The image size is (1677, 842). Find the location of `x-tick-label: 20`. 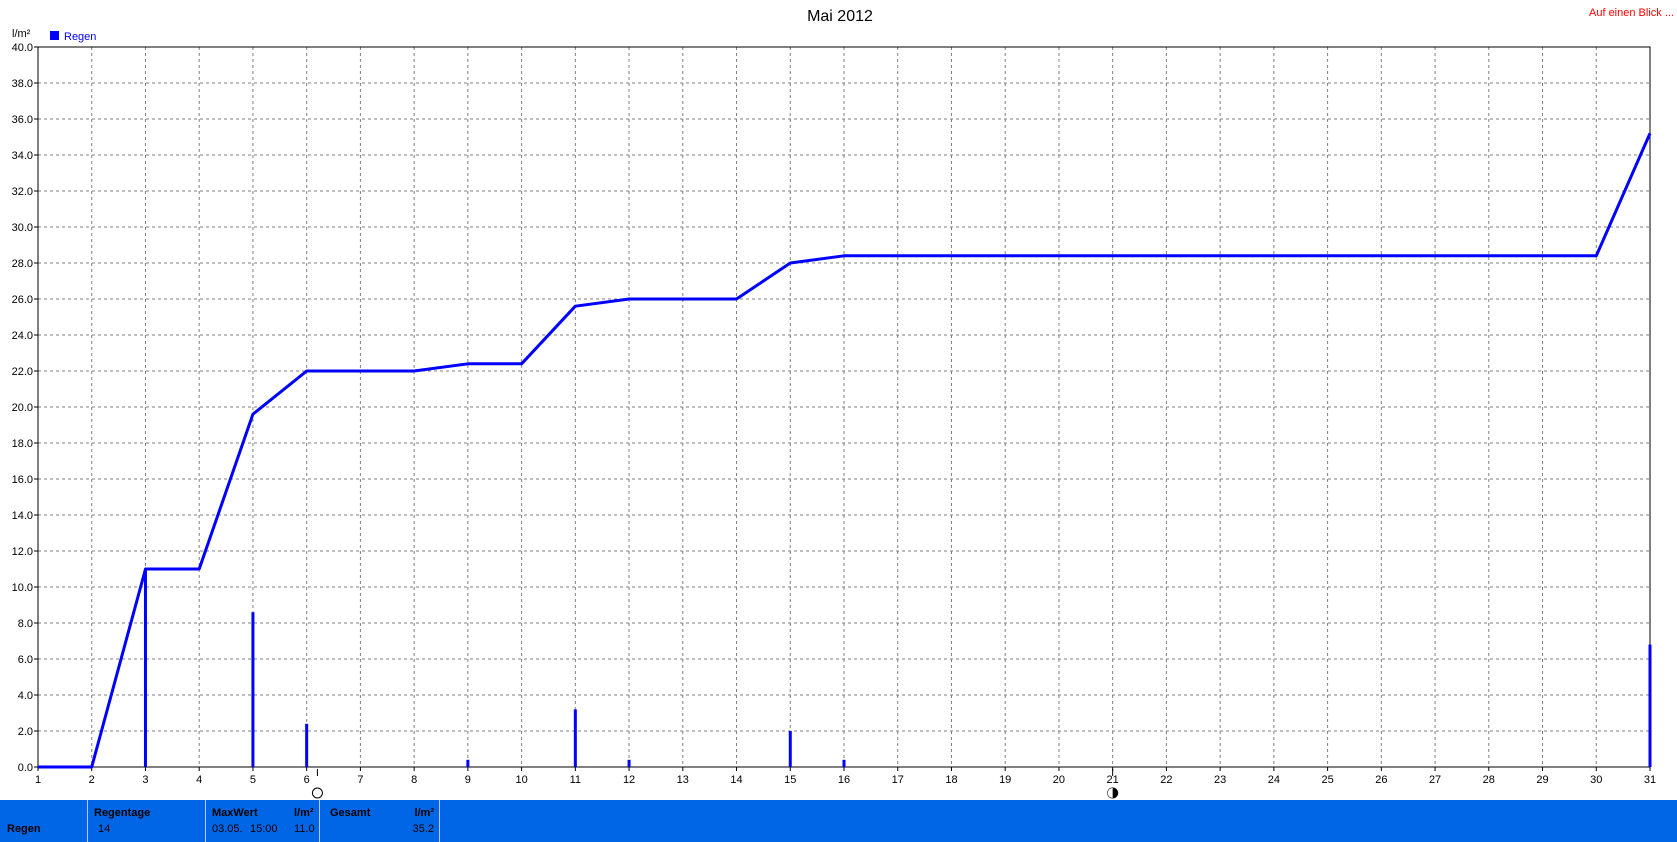

x-tick-label: 20 is located at coordinates (1059, 780).